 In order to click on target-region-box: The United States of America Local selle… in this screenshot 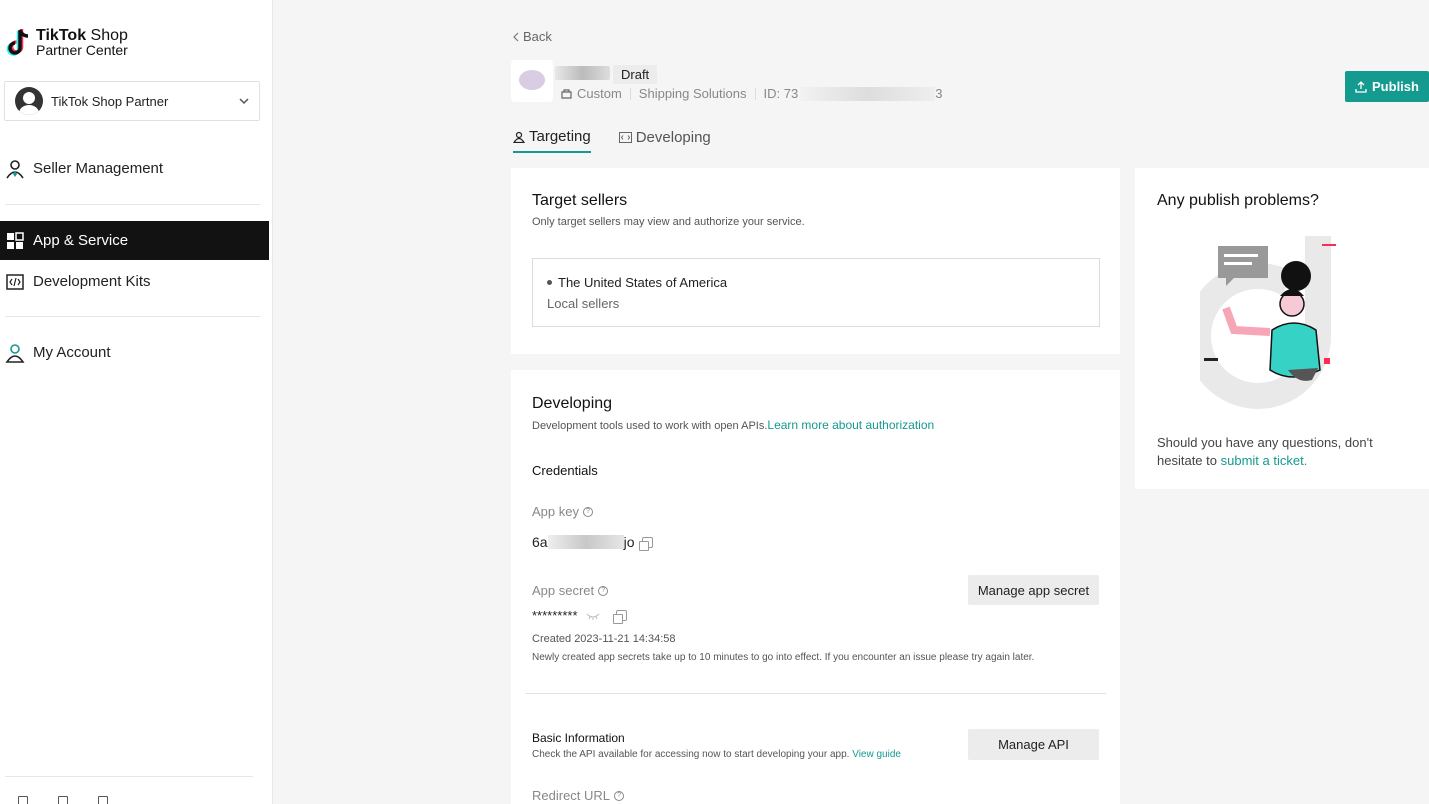, I will do `click(816, 292)`.